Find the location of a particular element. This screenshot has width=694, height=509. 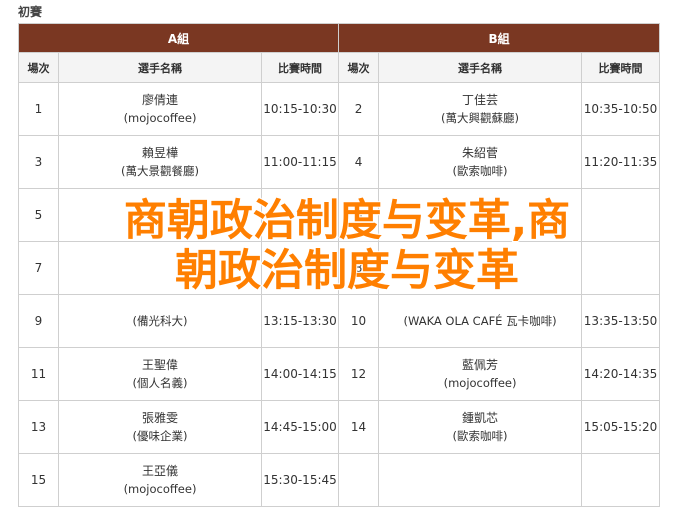

player-team: (WAKA OLA CAFÉ 瓦卡咖啡) is located at coordinates (480, 321).